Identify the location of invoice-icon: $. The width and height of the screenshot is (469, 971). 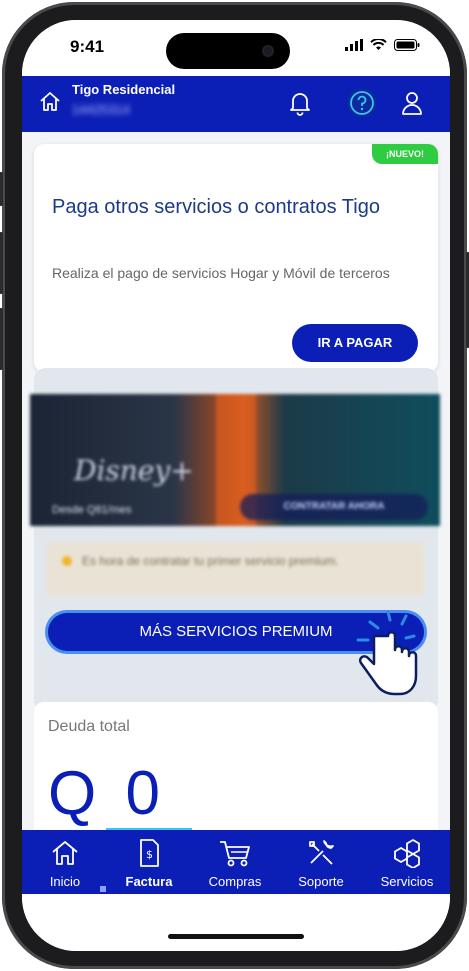
(149, 853).